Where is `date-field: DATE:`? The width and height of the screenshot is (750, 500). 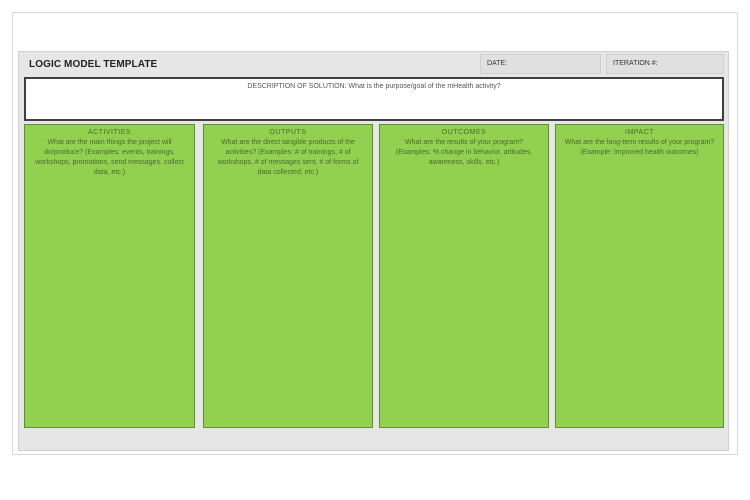
date-field: DATE: is located at coordinates (540, 64).